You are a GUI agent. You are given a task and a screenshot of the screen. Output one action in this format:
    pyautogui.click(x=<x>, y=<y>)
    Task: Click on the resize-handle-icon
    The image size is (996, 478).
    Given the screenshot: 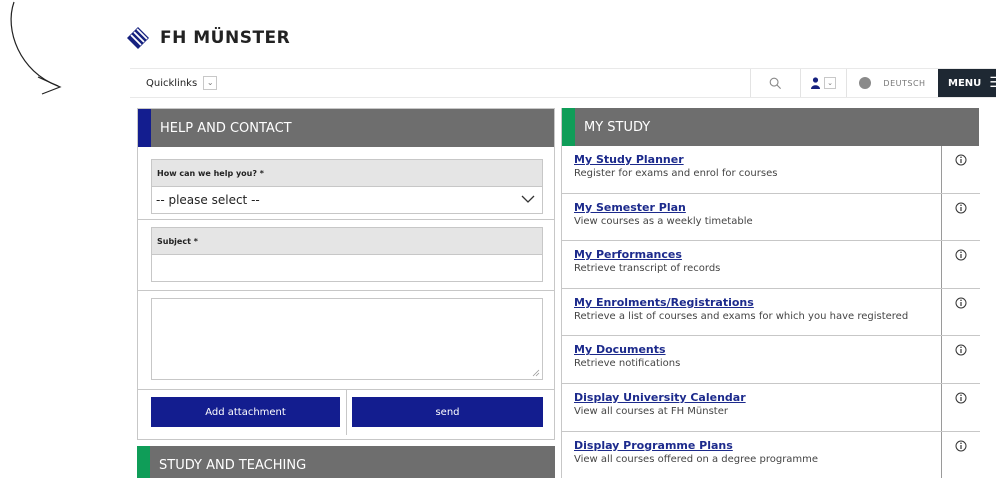 What is the action you would take?
    pyautogui.click(x=536, y=373)
    